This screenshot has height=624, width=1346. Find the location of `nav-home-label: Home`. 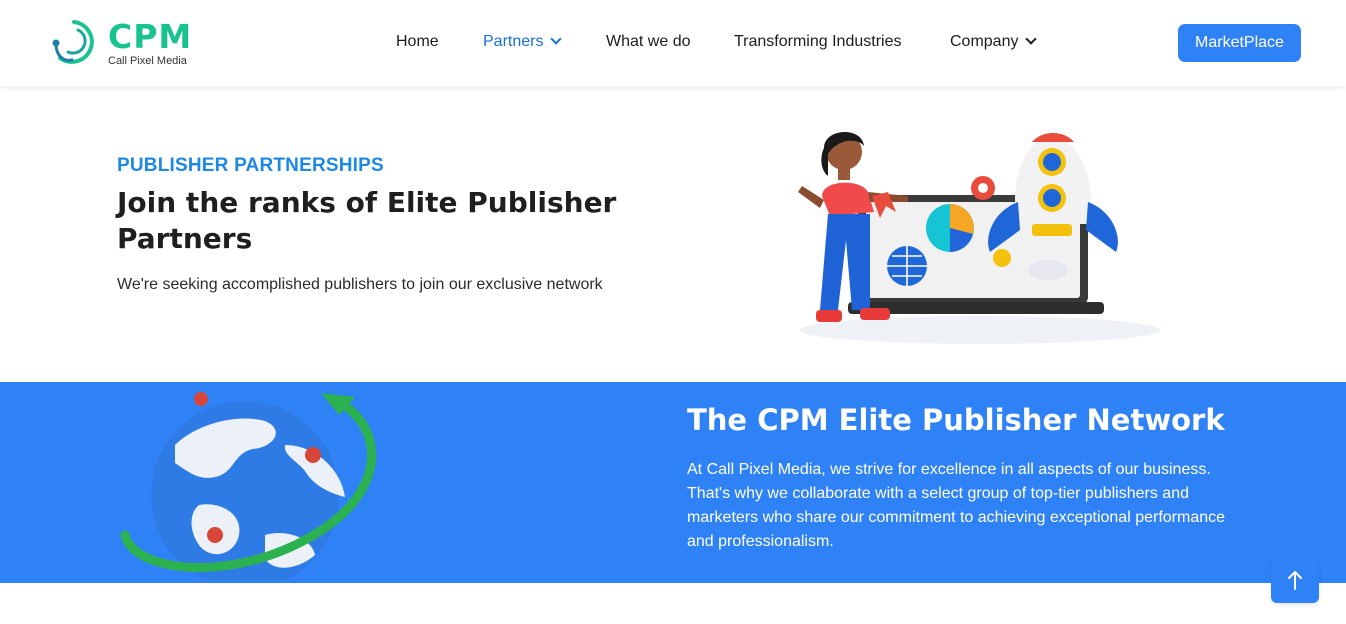

nav-home-label: Home is located at coordinates (417, 41).